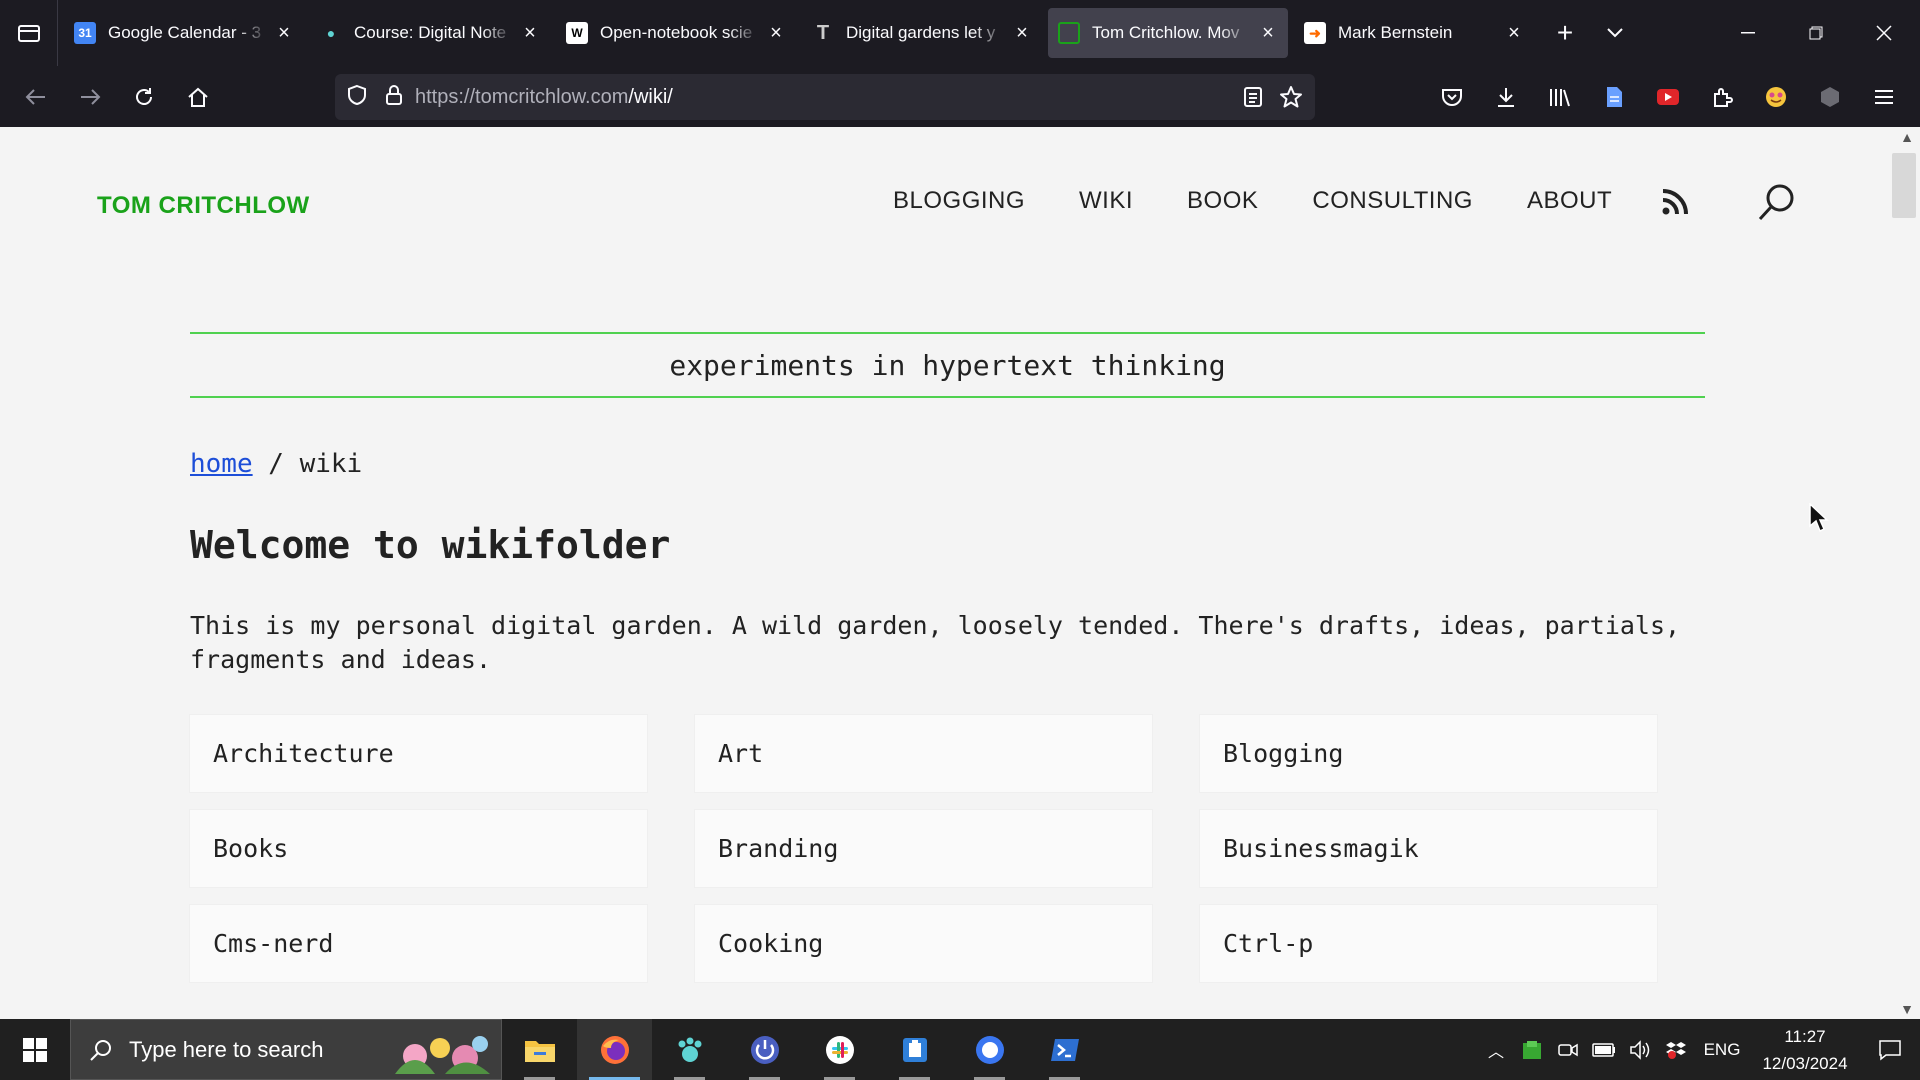 This screenshot has width=1920, height=1080. What do you see at coordinates (1884, 97) in the screenshot?
I see `hamburger-menu-icon` at bounding box center [1884, 97].